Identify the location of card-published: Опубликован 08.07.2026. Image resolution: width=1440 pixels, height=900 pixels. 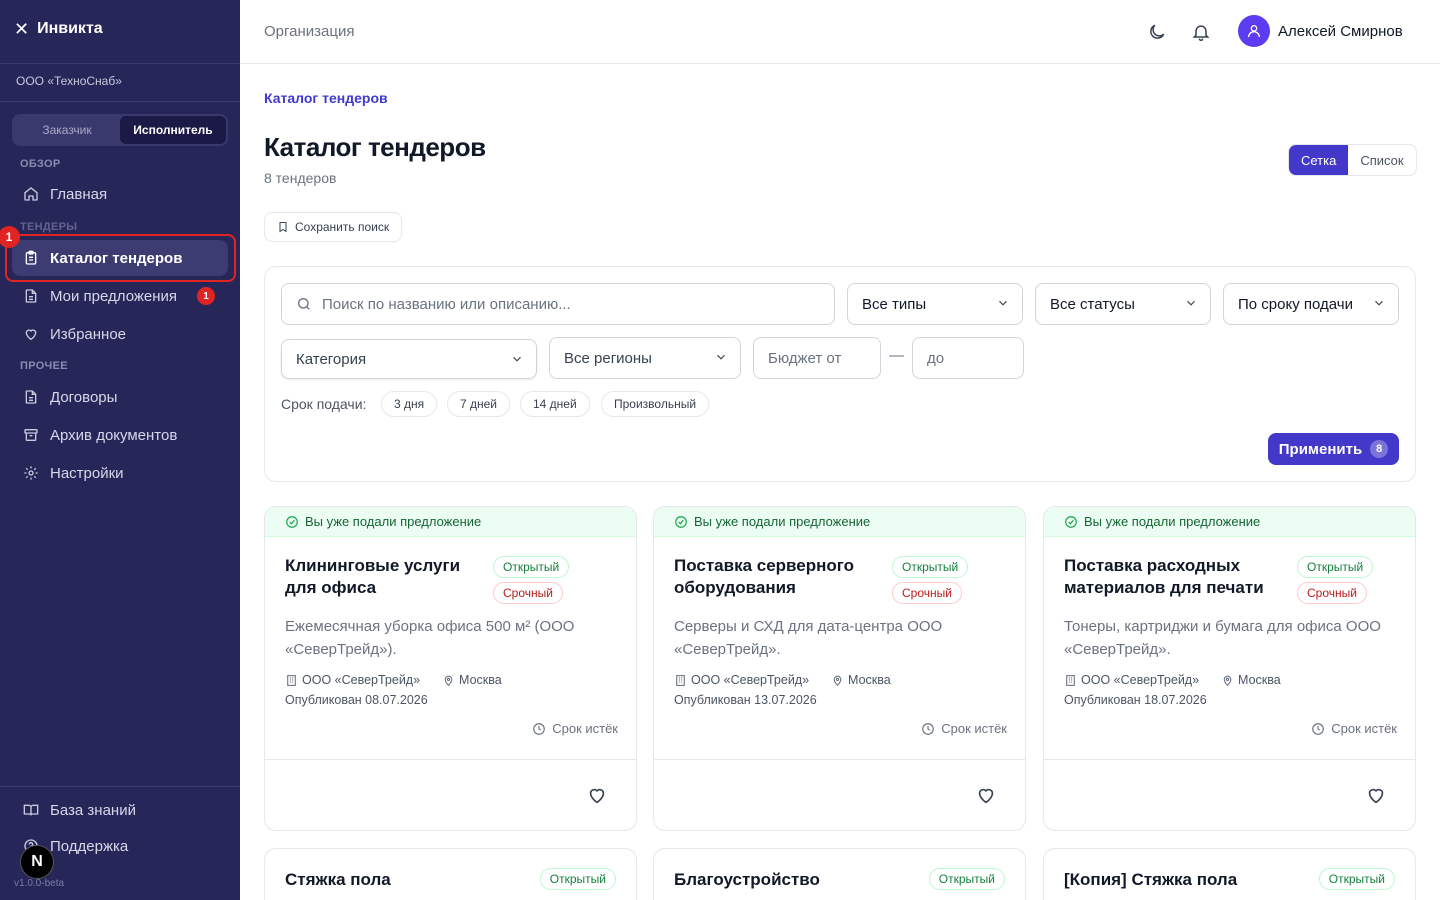
(356, 700).